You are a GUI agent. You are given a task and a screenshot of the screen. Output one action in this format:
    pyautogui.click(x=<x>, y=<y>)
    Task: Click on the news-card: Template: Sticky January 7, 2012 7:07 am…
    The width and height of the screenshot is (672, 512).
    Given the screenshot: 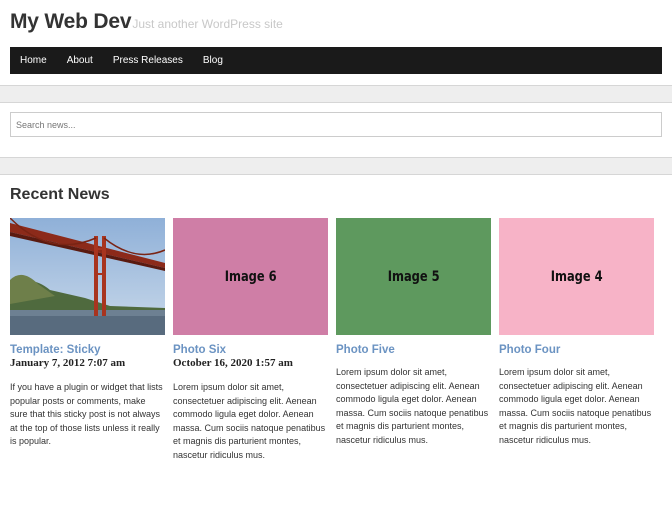 What is the action you would take?
    pyautogui.click(x=87, y=333)
    